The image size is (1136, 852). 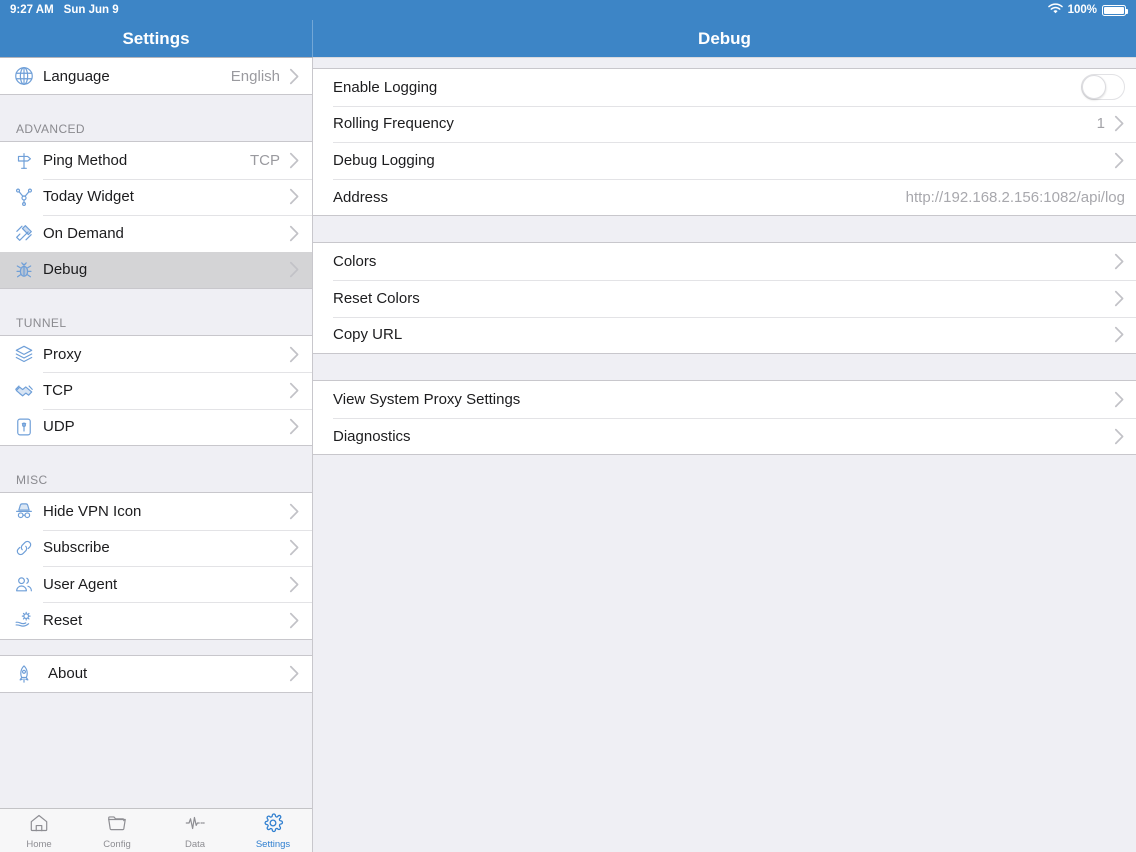 I want to click on detail-title: Debug, so click(x=724, y=38).